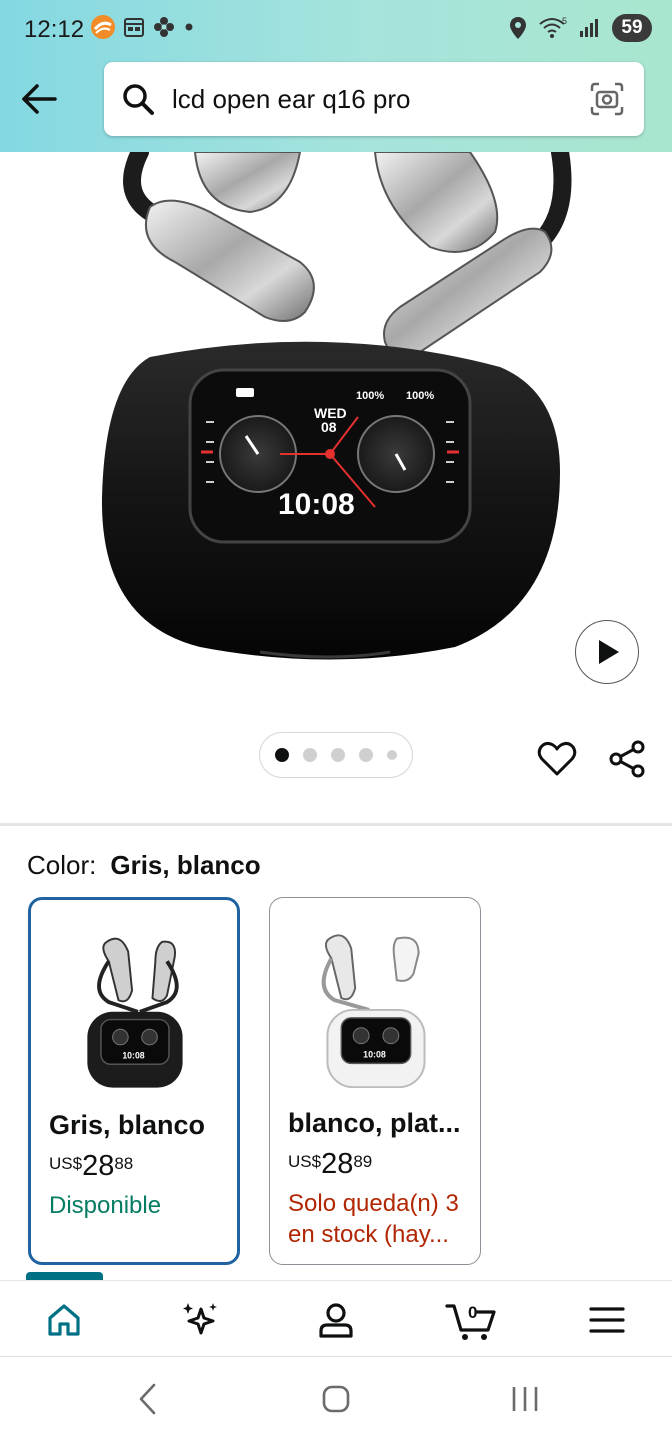 The image size is (672, 1440). I want to click on svg-text: 5, so click(564, 21).